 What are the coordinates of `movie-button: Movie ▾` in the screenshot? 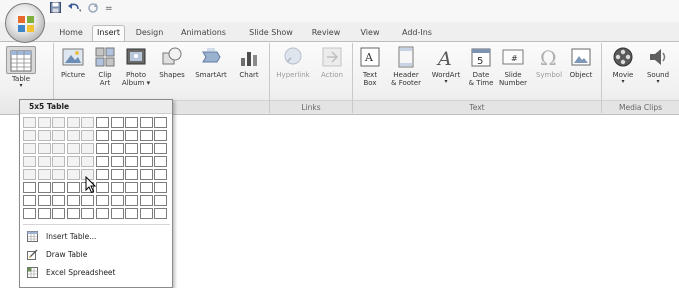 It's located at (623, 65).